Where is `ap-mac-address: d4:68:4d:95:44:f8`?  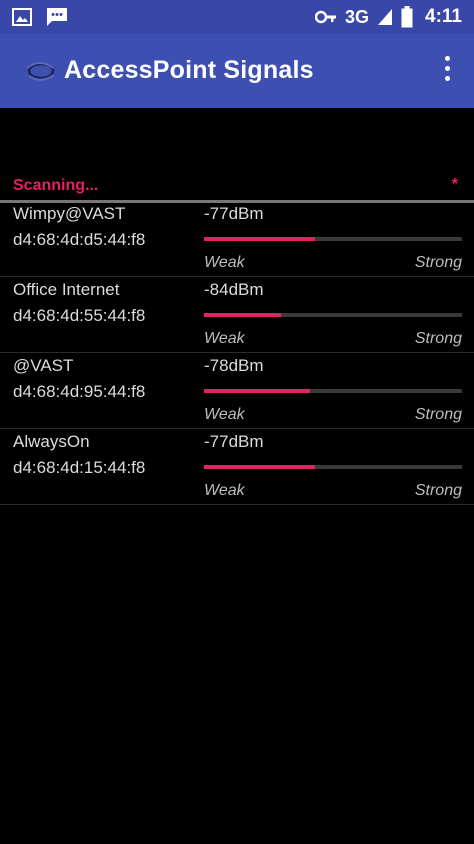 ap-mac-address: d4:68:4d:95:44:f8 is located at coordinates (79, 391).